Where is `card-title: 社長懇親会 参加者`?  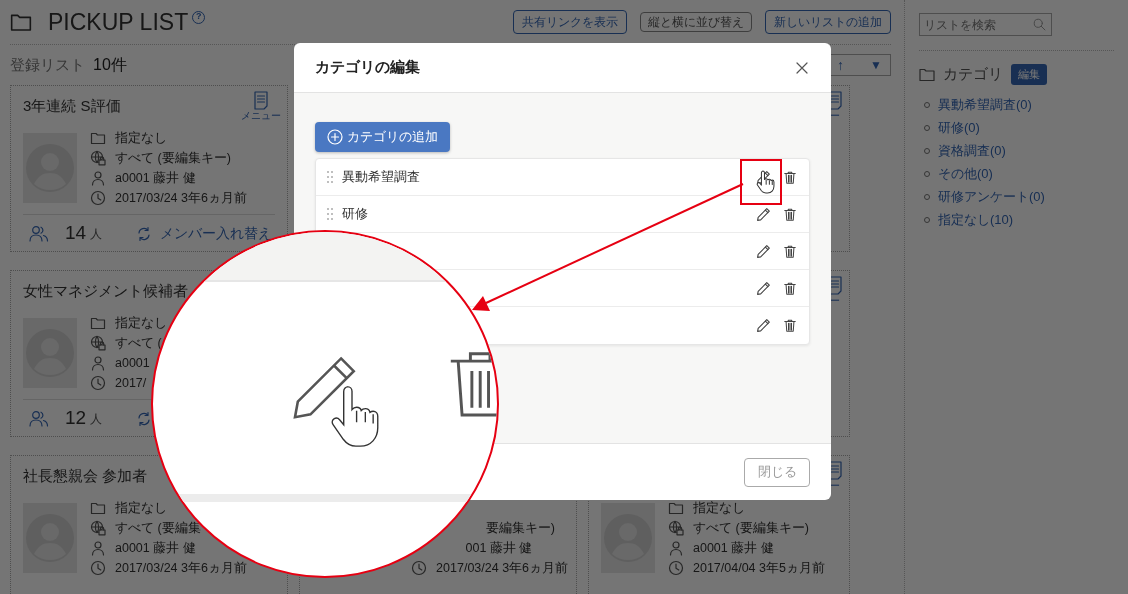 card-title: 社長懇親会 参加者 is located at coordinates (85, 475).